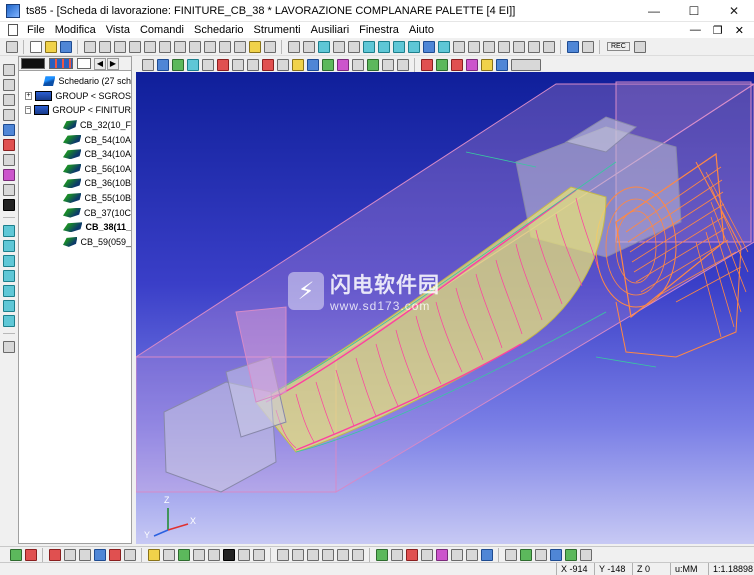  I want to click on rotate-icon, so click(338, 46).